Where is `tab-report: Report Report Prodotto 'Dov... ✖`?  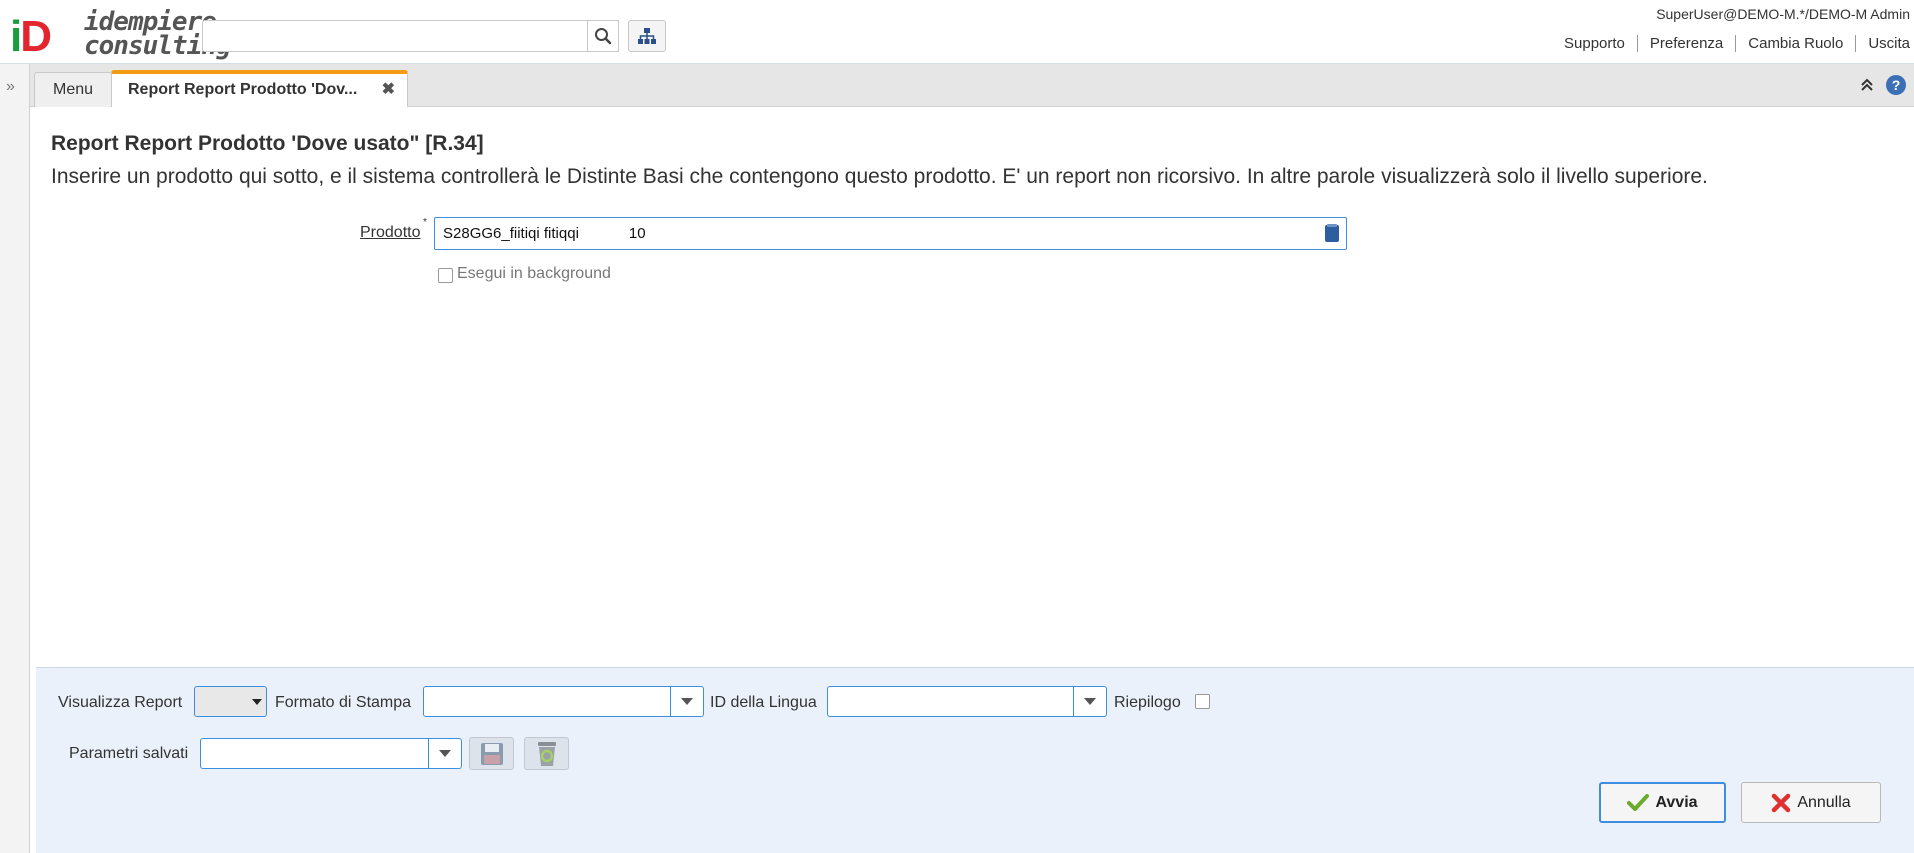
tab-report: Report Report Prodotto 'Dov... ✖ is located at coordinates (259, 89).